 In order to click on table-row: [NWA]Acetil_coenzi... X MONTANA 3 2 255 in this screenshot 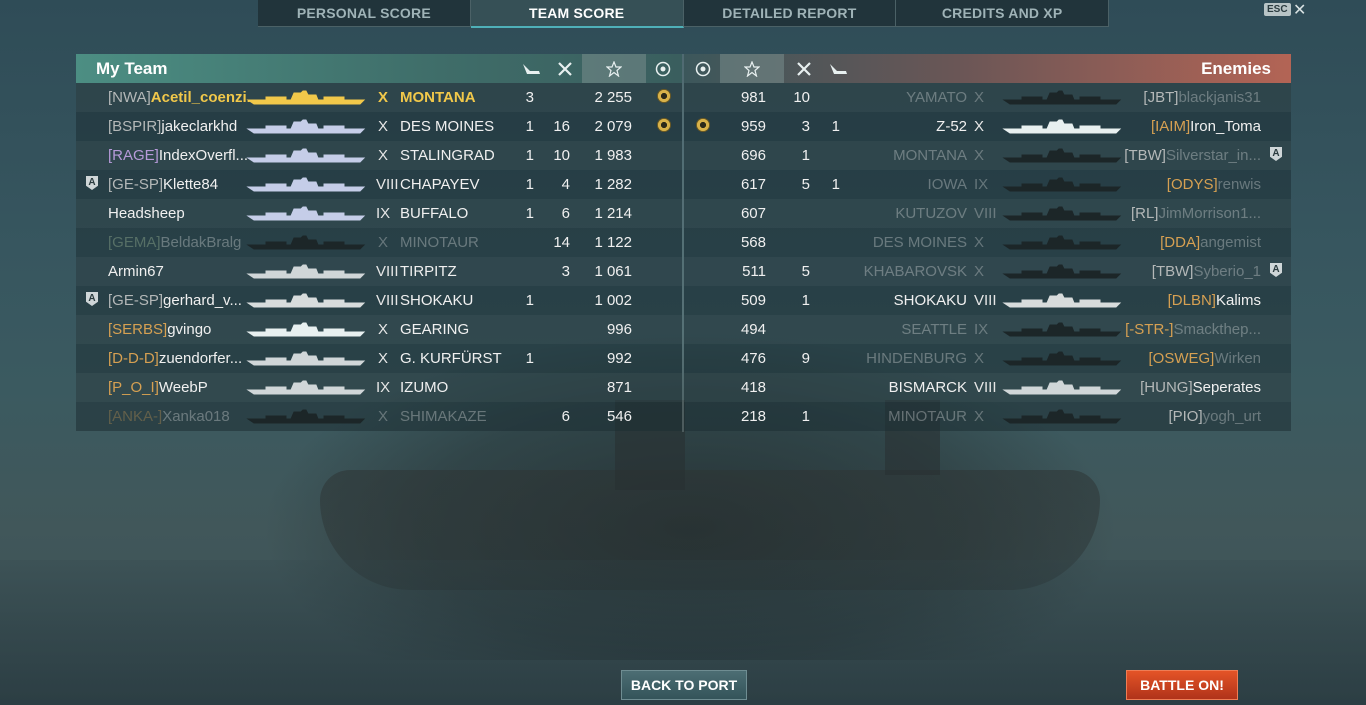, I will do `click(379, 97)`.